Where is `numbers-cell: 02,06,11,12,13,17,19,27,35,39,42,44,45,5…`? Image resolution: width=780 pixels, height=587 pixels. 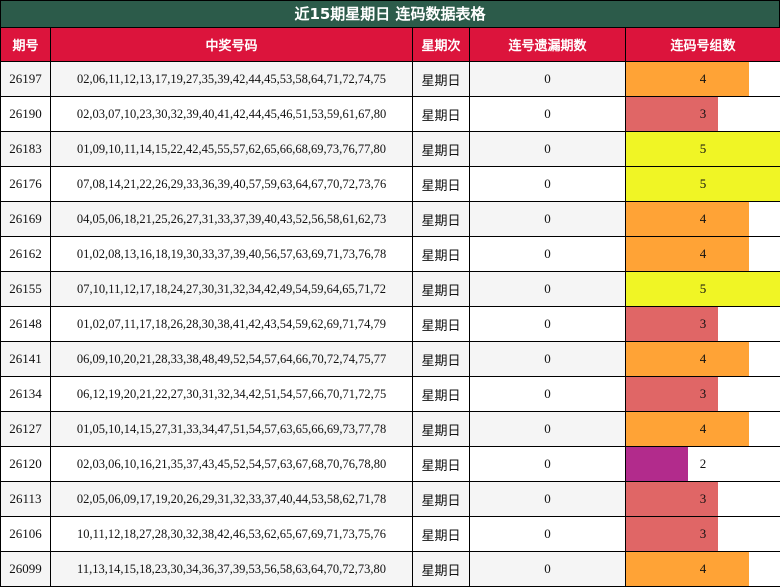 numbers-cell: 02,06,11,12,13,17,19,27,35,39,42,44,45,5… is located at coordinates (231, 79).